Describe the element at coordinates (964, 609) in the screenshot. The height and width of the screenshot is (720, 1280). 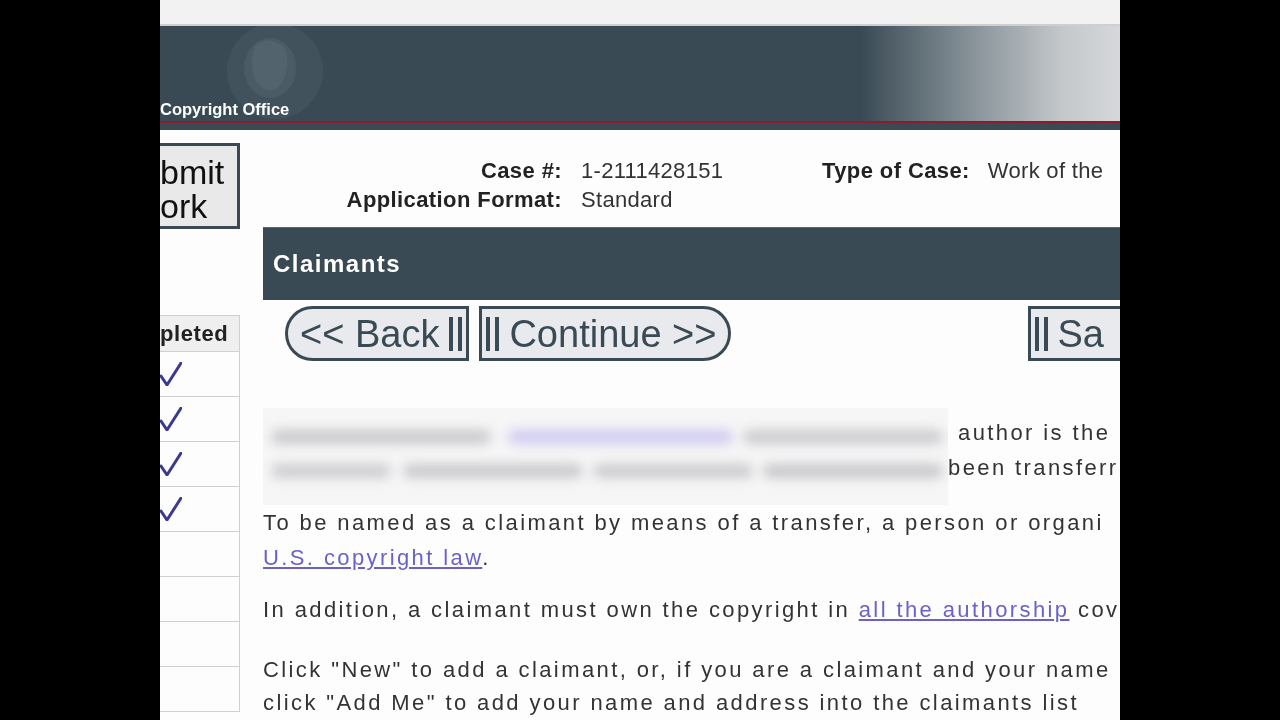
I see `text-link: all the authorship` at that location.